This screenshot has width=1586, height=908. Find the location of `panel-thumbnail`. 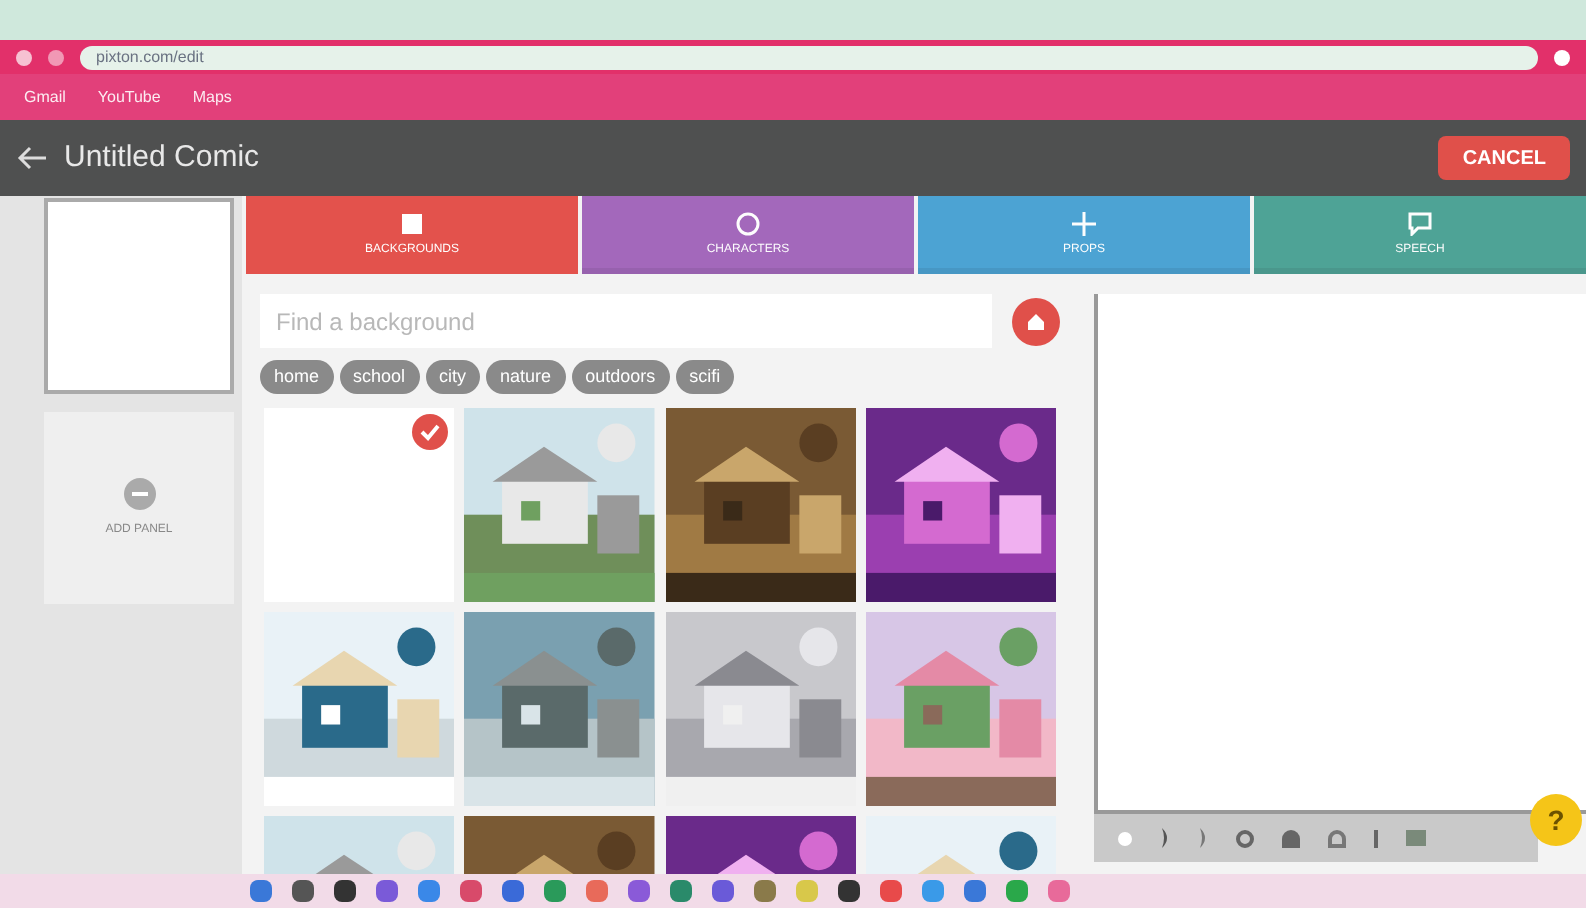

panel-thumbnail is located at coordinates (139, 296).